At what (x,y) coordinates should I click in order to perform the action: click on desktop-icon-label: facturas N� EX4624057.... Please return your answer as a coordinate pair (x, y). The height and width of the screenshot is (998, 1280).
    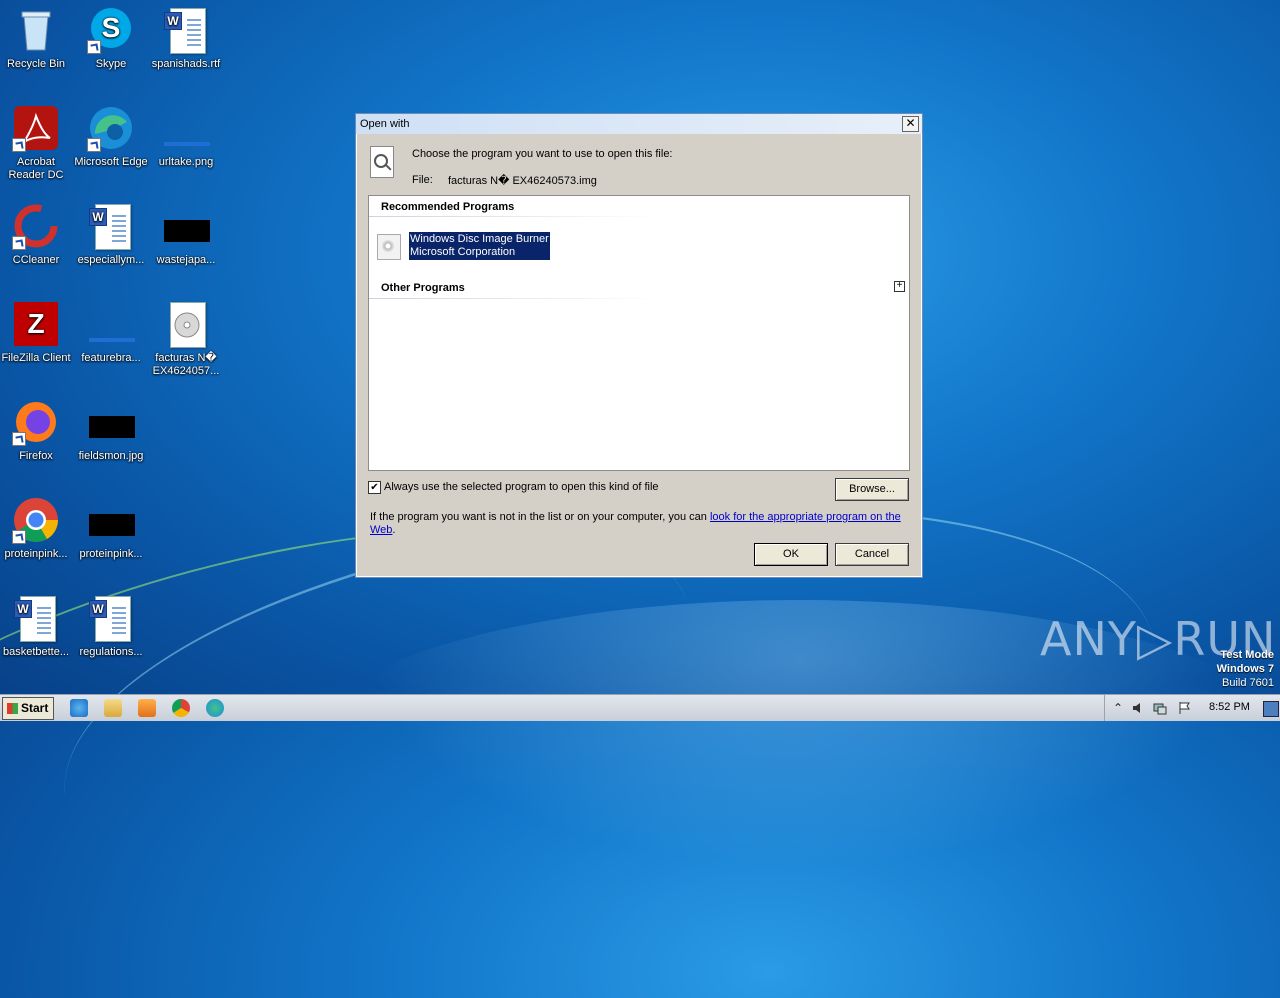
    Looking at the image, I should click on (186, 364).